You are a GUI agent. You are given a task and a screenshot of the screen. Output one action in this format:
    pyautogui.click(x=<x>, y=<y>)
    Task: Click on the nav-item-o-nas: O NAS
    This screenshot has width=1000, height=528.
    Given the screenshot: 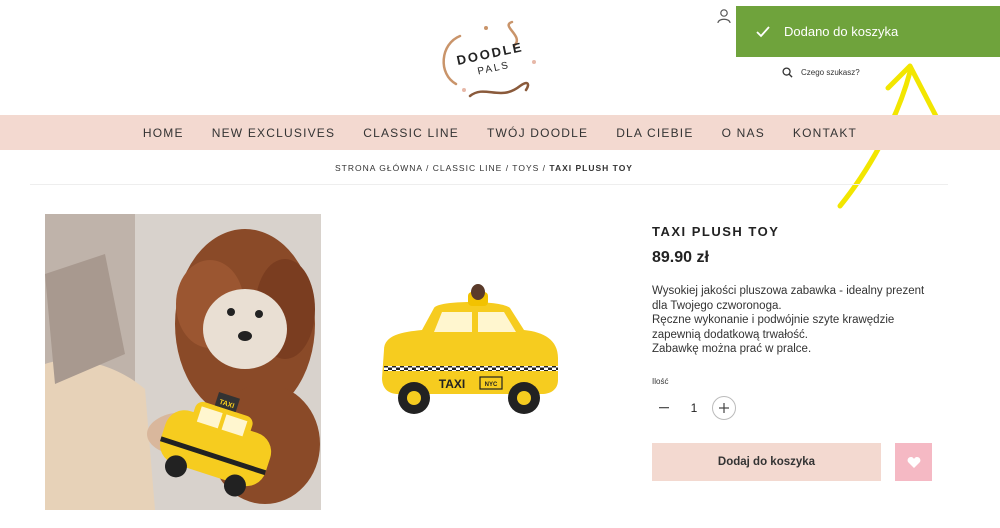 What is the action you would take?
    pyautogui.click(x=743, y=133)
    